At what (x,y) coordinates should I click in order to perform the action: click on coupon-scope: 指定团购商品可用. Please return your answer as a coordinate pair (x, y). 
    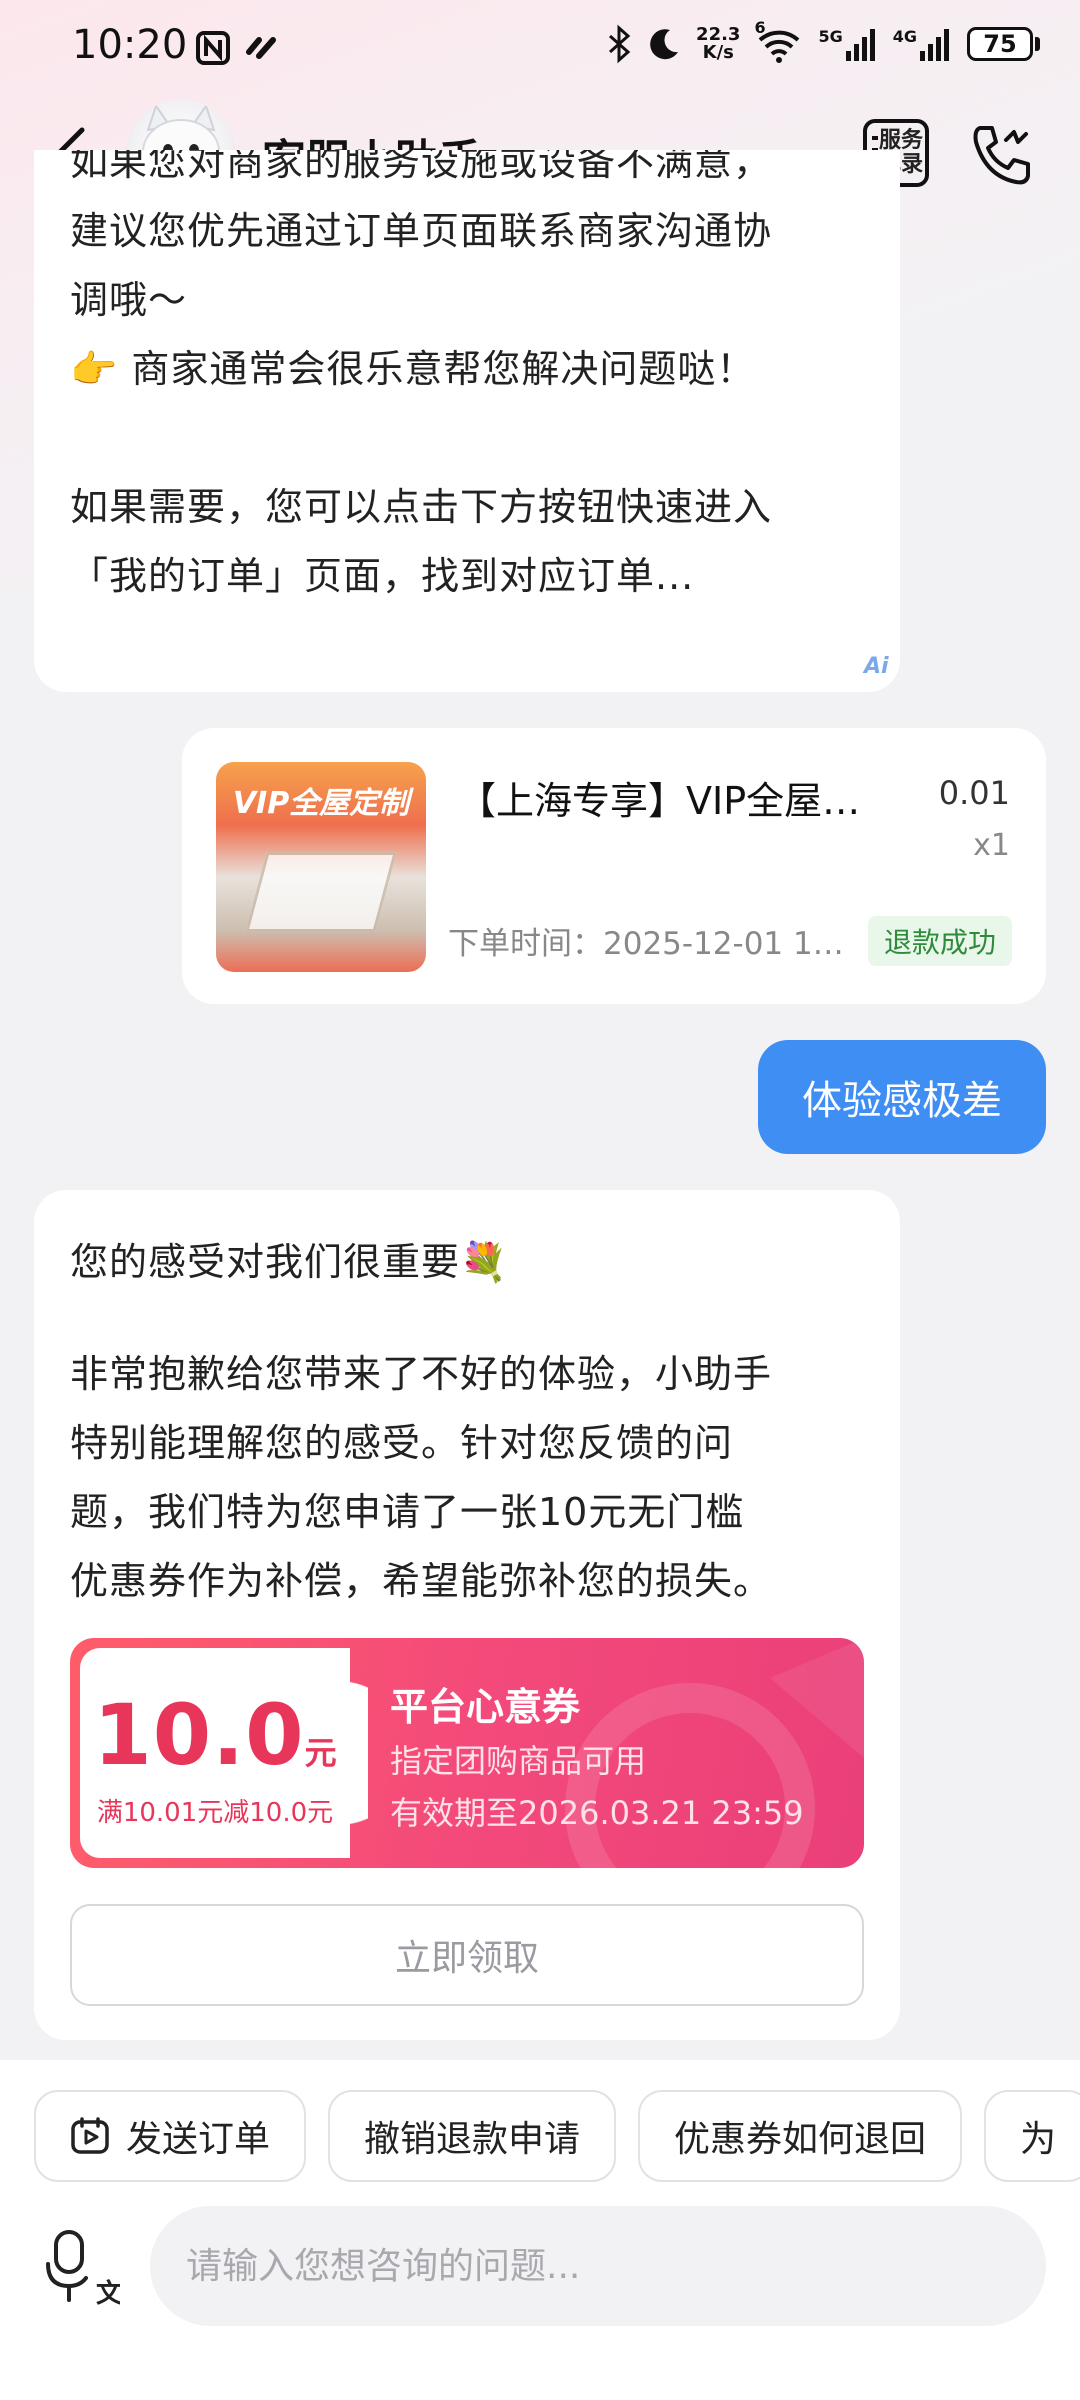
    Looking at the image, I should click on (518, 1761).